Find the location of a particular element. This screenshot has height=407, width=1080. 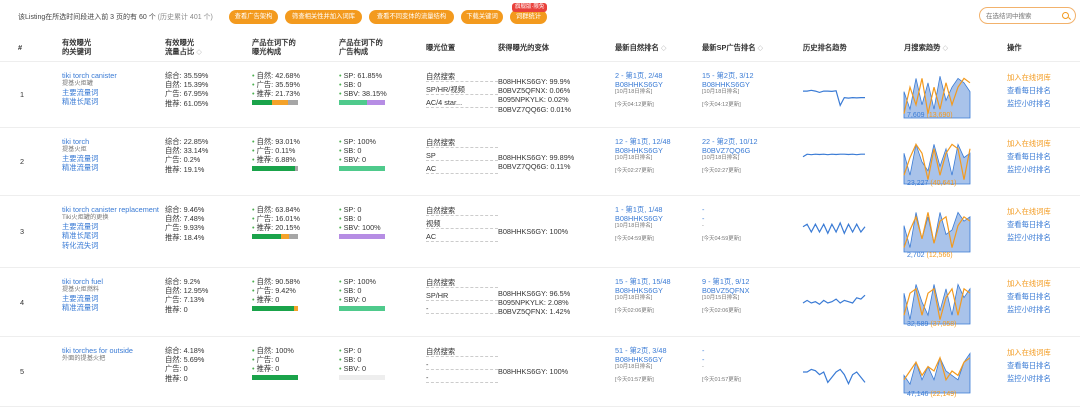

sp-rank-value: 9 - 第1页, 9/12 is located at coordinates (747, 281).